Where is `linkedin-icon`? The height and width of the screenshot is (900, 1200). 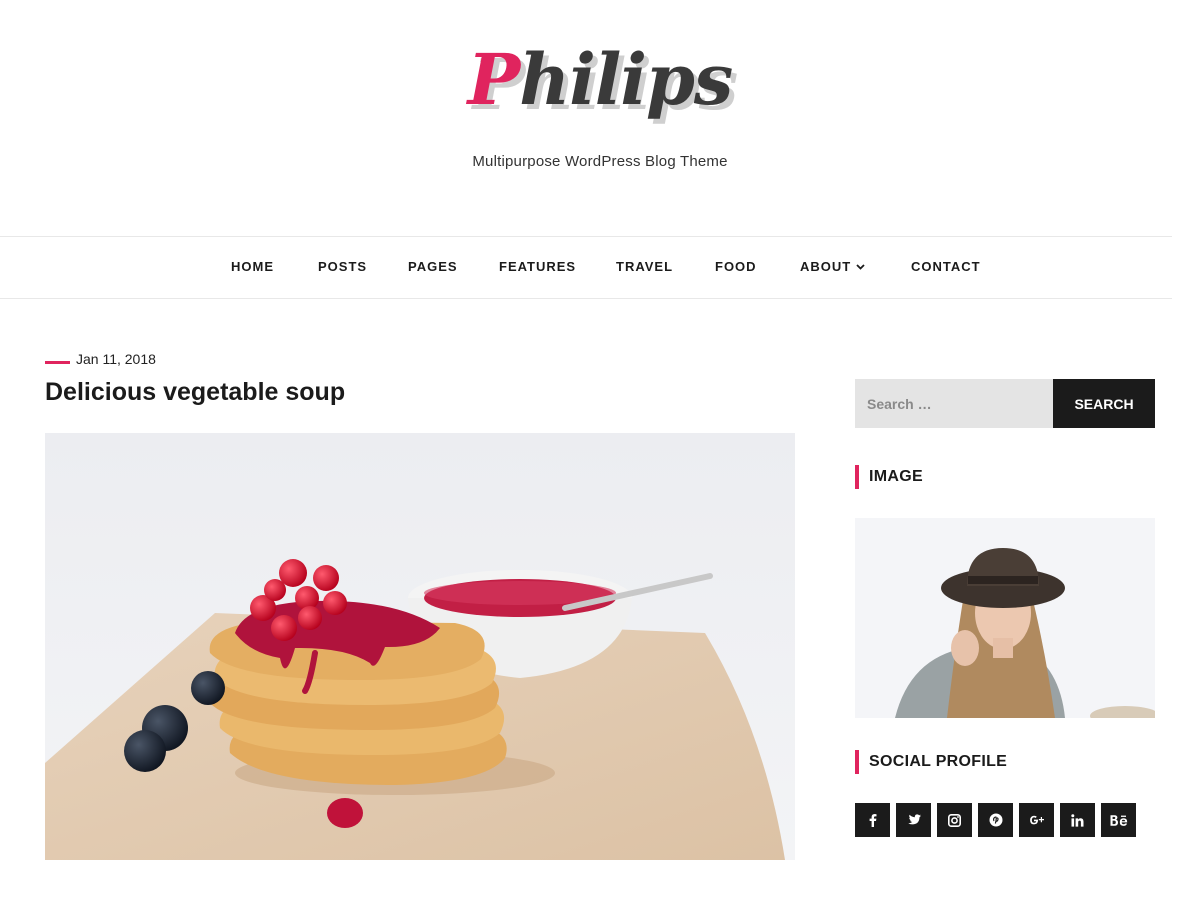
linkedin-icon is located at coordinates (1077, 820).